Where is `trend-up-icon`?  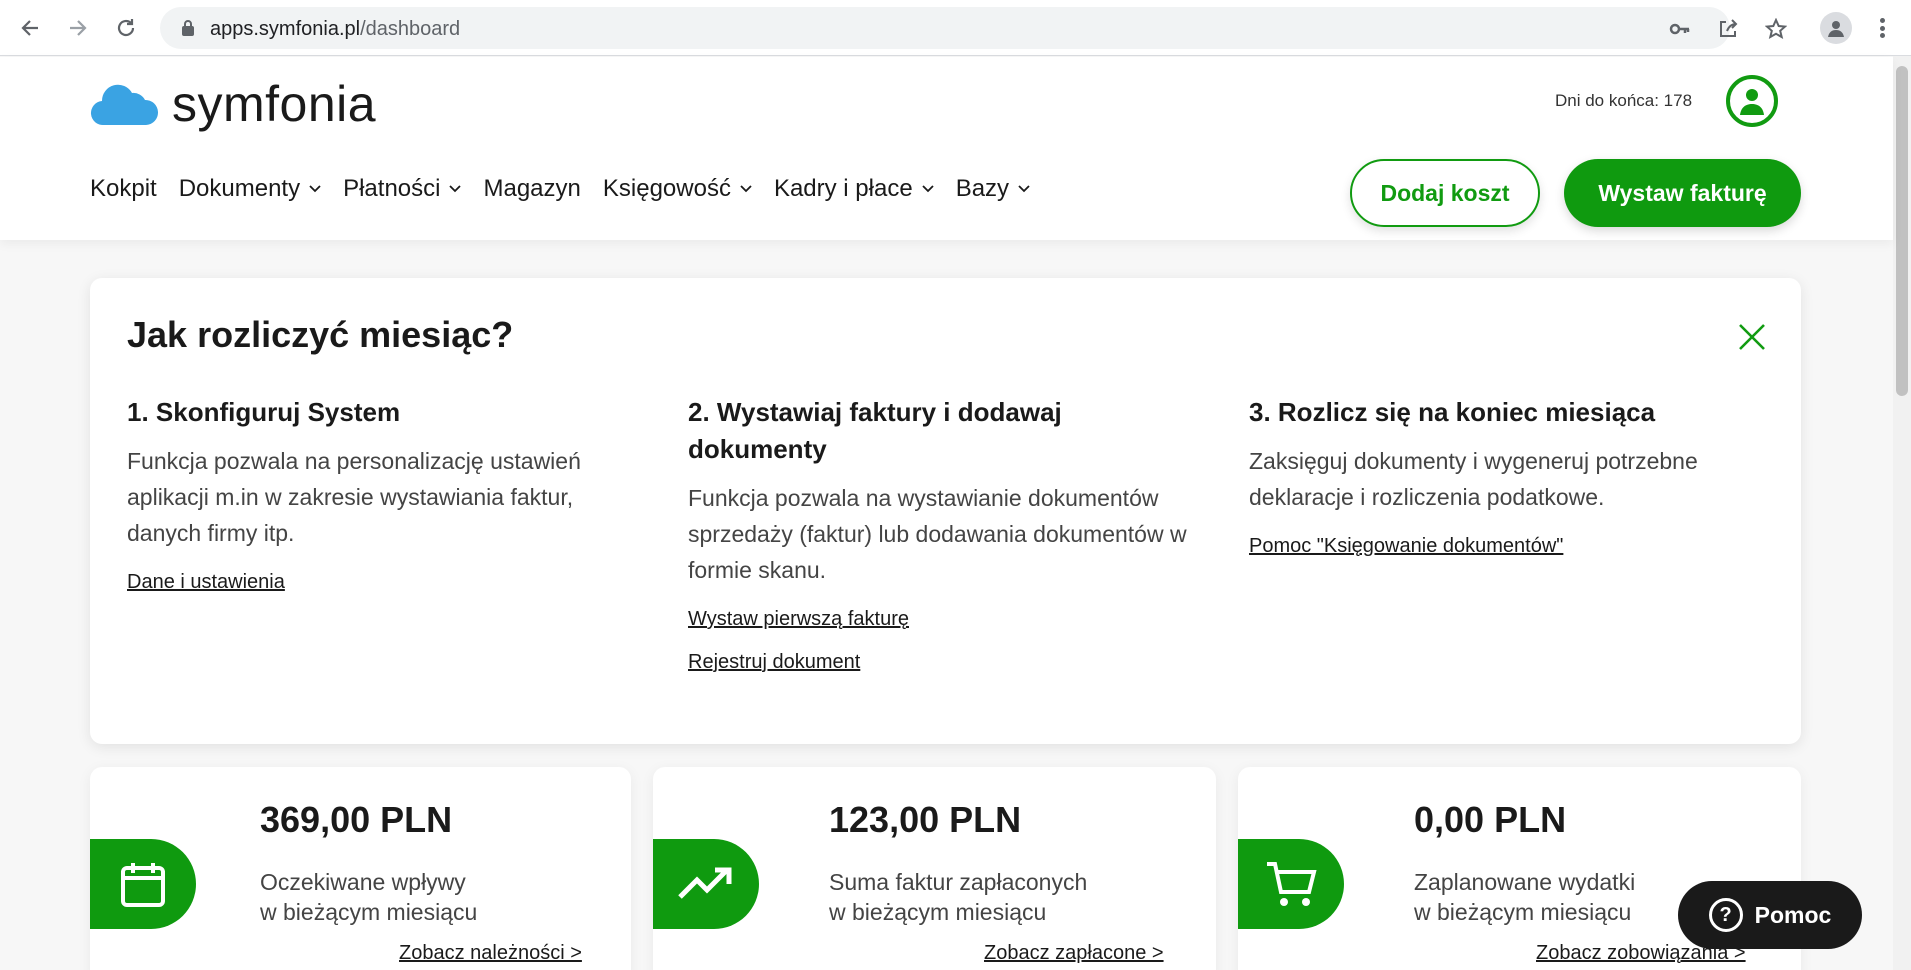 trend-up-icon is located at coordinates (706, 884).